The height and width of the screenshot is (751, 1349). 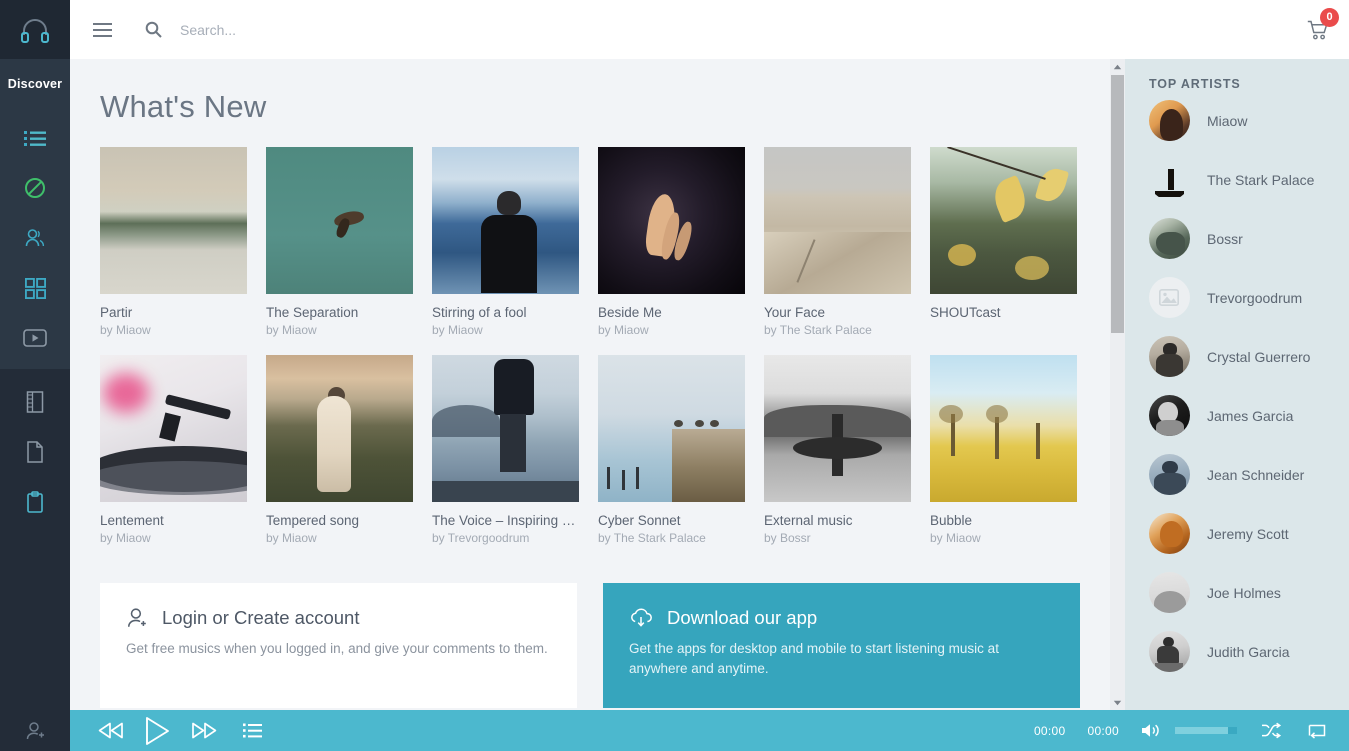 I want to click on file-icon, so click(x=35, y=452).